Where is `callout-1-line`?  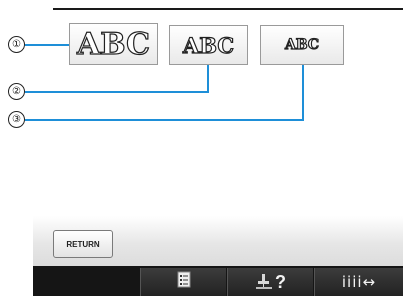
callout-1-line is located at coordinates (47, 45).